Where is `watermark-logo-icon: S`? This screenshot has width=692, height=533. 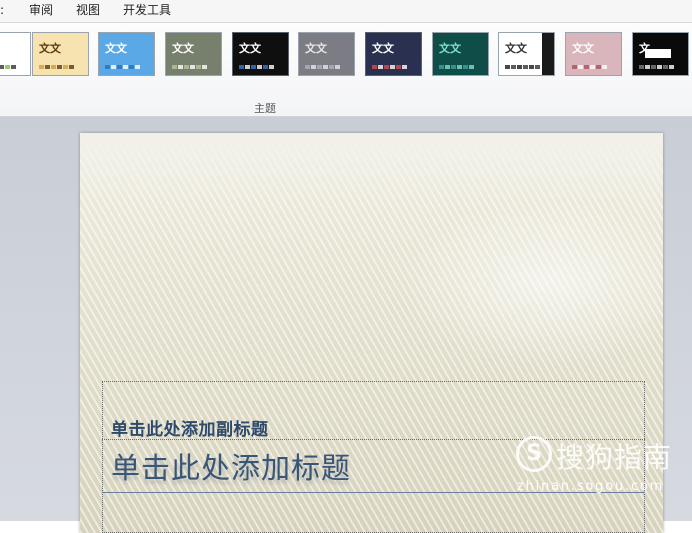
watermark-logo-icon: S is located at coordinates (534, 454).